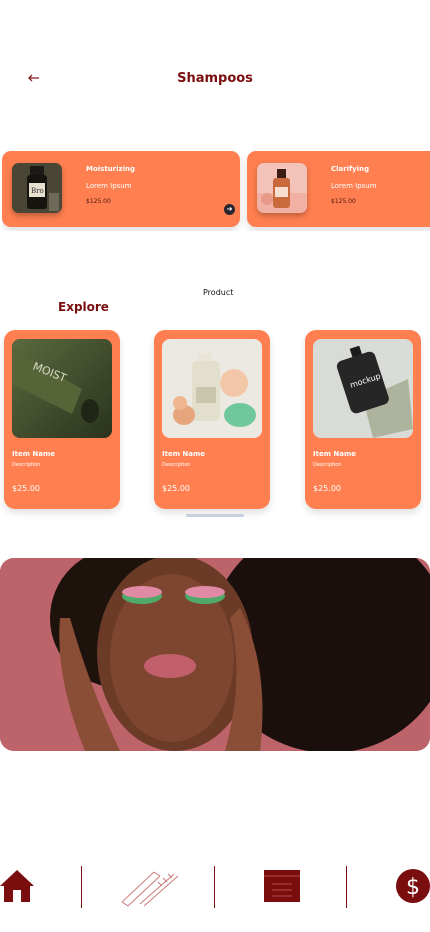 The image size is (430, 932). I want to click on calendar-icon, so click(282, 886).